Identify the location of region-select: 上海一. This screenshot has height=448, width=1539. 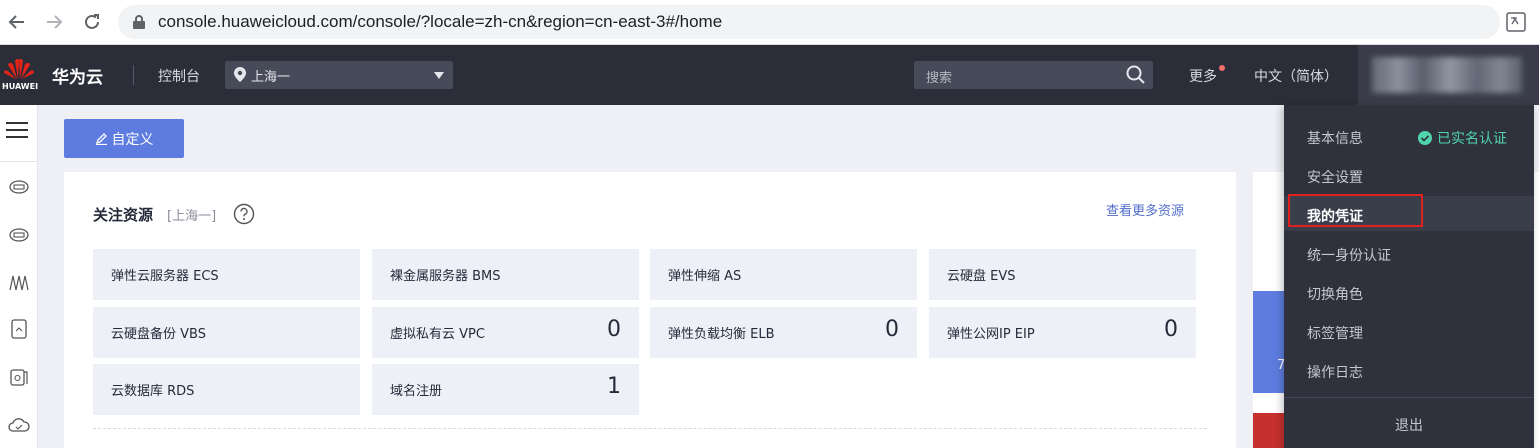
(339, 75).